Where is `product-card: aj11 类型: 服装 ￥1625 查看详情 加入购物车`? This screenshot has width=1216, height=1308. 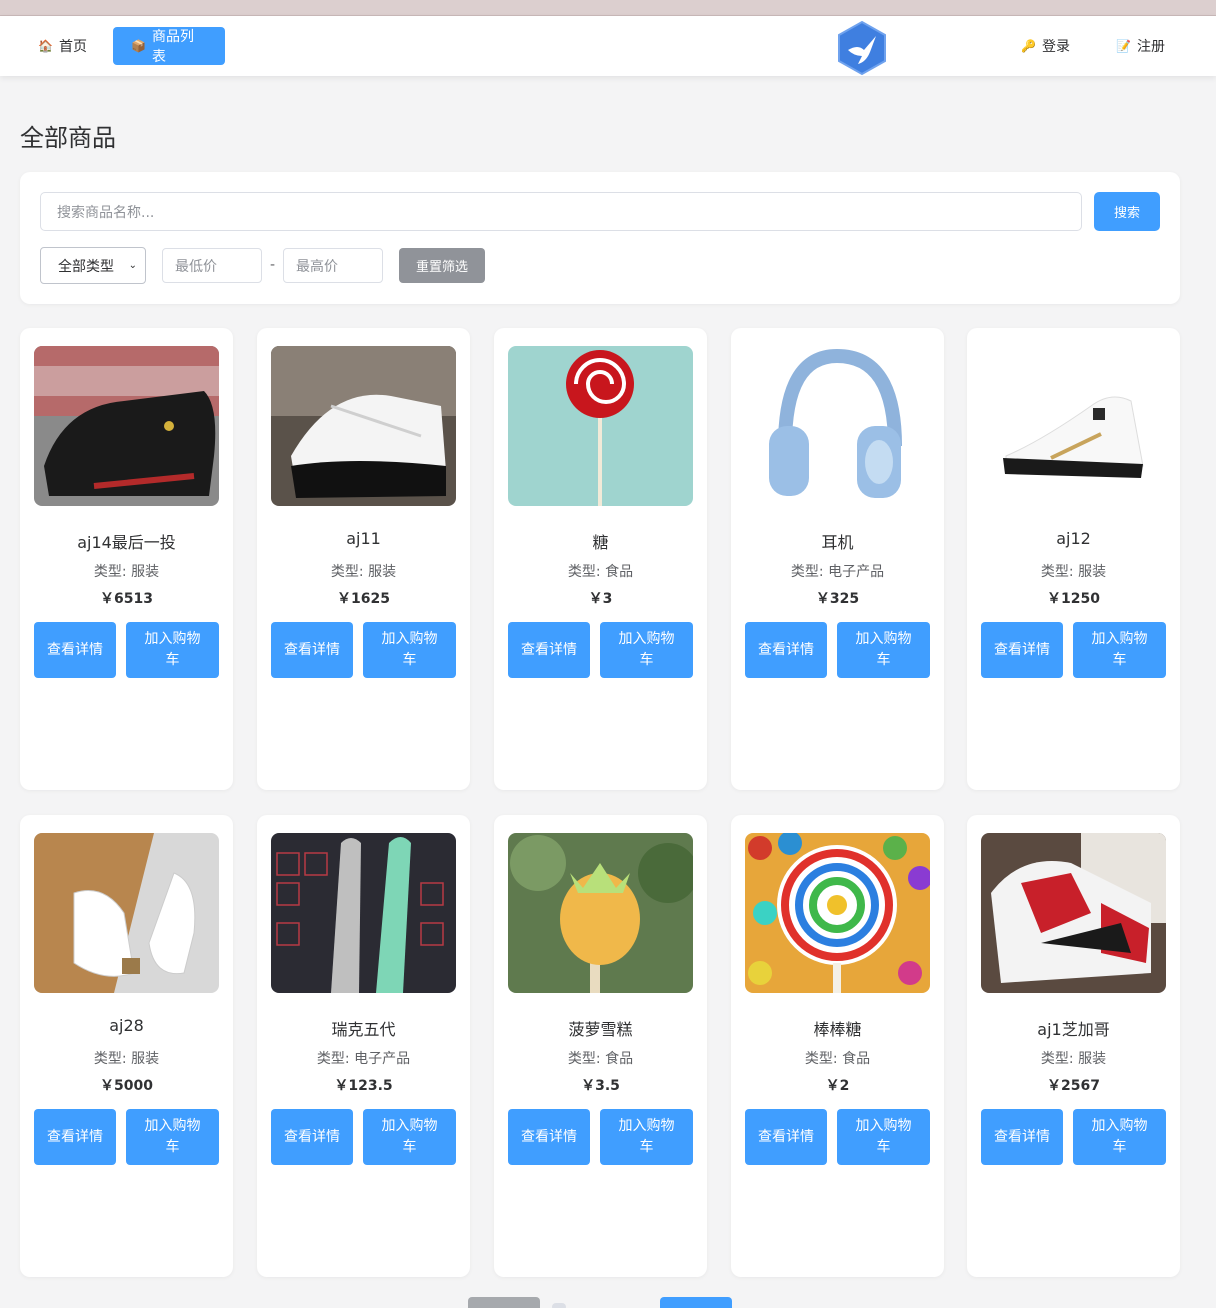
product-card: aj11 类型: 服装 ￥1625 查看详情 加入购物车 is located at coordinates (363, 559).